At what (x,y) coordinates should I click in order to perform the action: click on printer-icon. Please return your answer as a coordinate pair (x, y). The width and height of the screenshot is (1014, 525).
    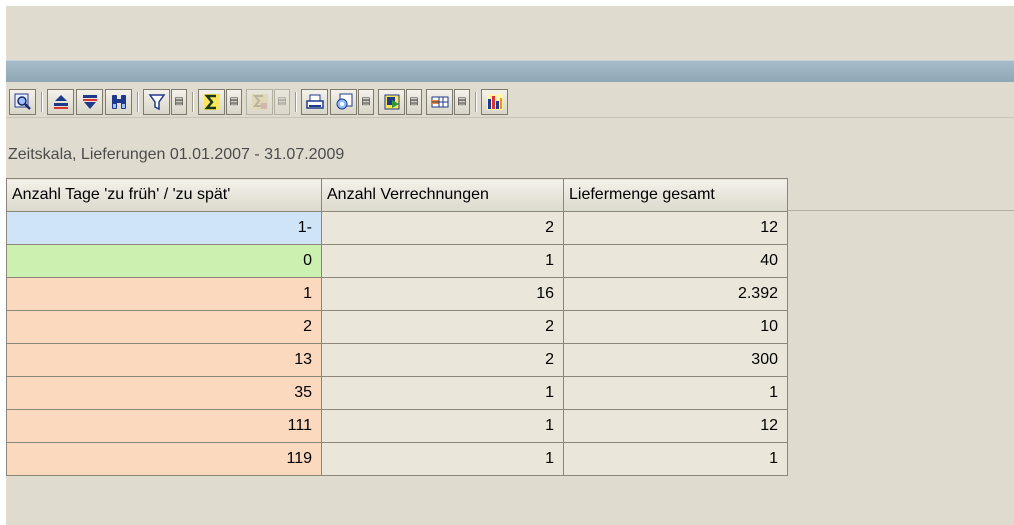
    Looking at the image, I should click on (314, 101).